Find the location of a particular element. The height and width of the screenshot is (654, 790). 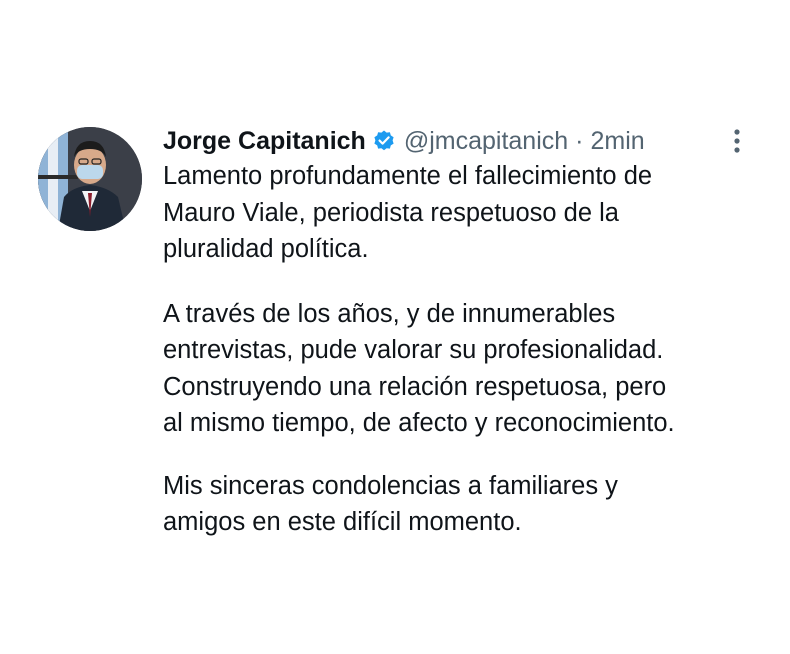

user-handle: @jmcapitanich is located at coordinates (486, 141).